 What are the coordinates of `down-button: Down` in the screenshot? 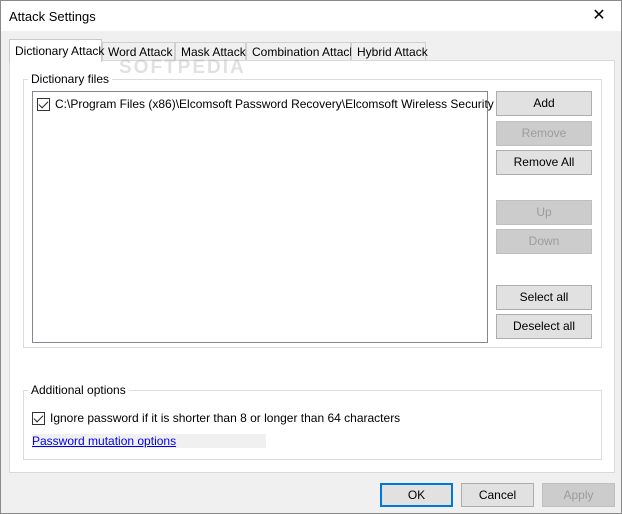 It's located at (544, 241).